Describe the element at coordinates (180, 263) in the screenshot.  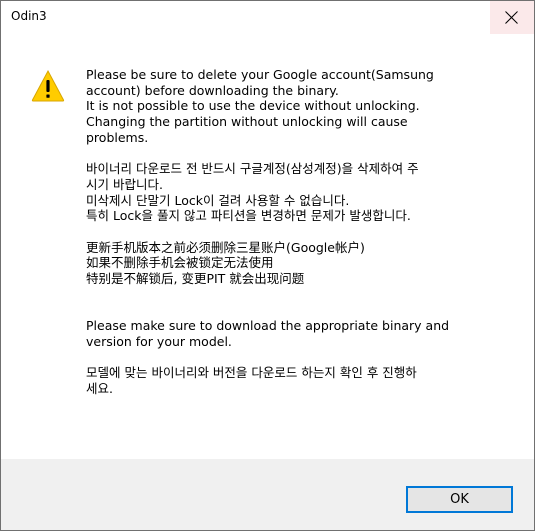
I see `message-line: 如果不删除手机会被锁定无法使用` at that location.